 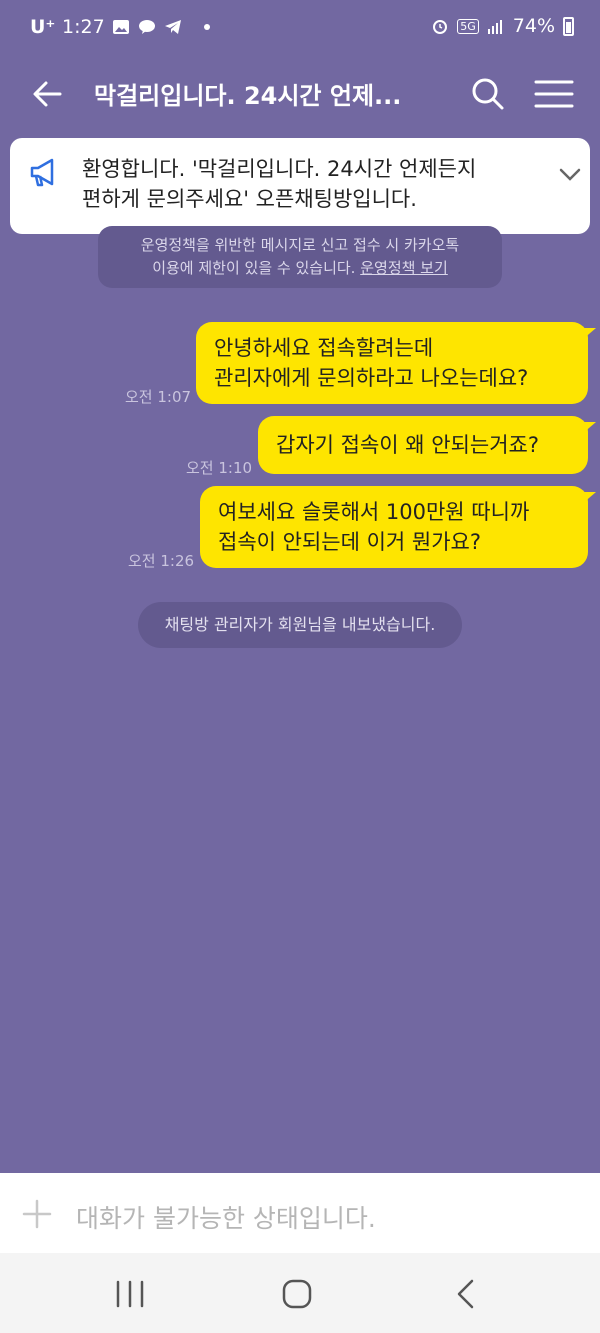 I want to click on message-time: 오전 1:26, so click(x=161, y=561).